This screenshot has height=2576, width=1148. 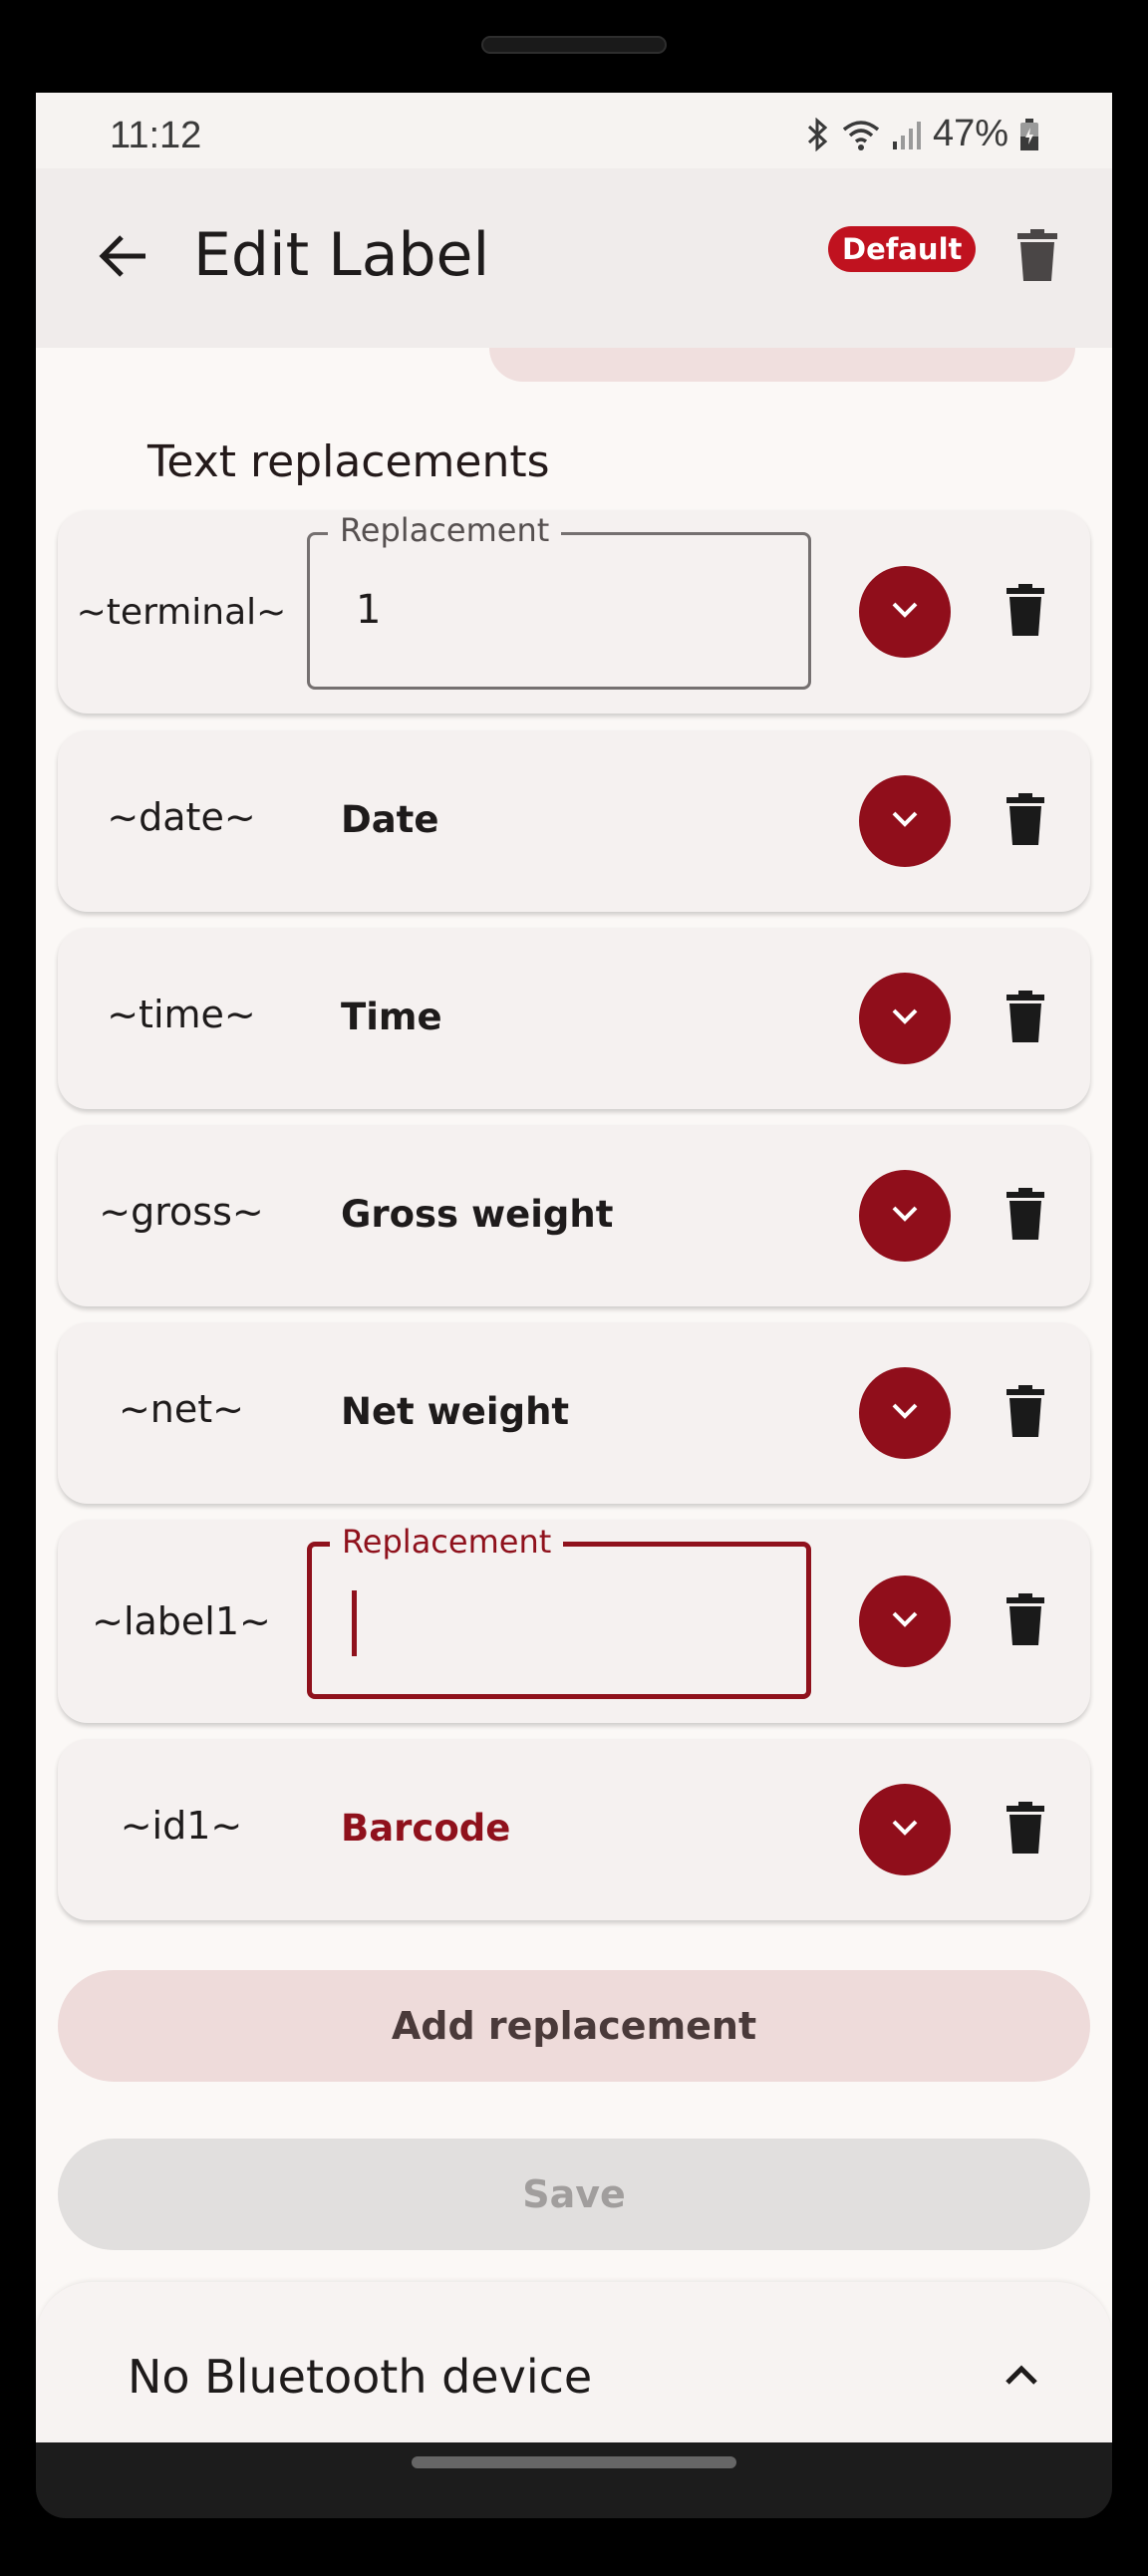 What do you see at coordinates (861, 134) in the screenshot?
I see `wifi-icon` at bounding box center [861, 134].